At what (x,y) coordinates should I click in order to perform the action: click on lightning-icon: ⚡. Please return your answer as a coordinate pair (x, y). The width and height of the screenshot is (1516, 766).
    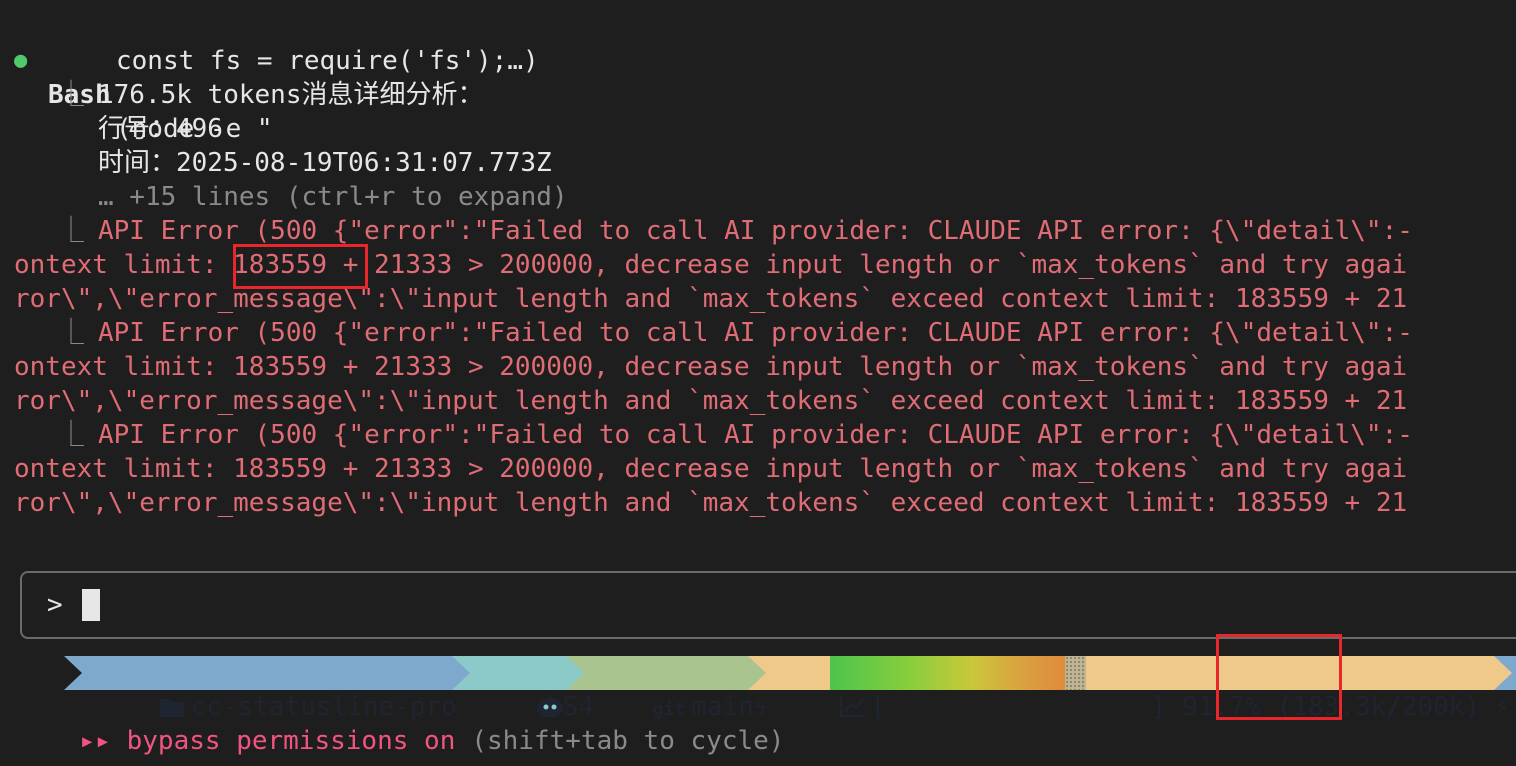
    Looking at the image, I should click on (1502, 707).